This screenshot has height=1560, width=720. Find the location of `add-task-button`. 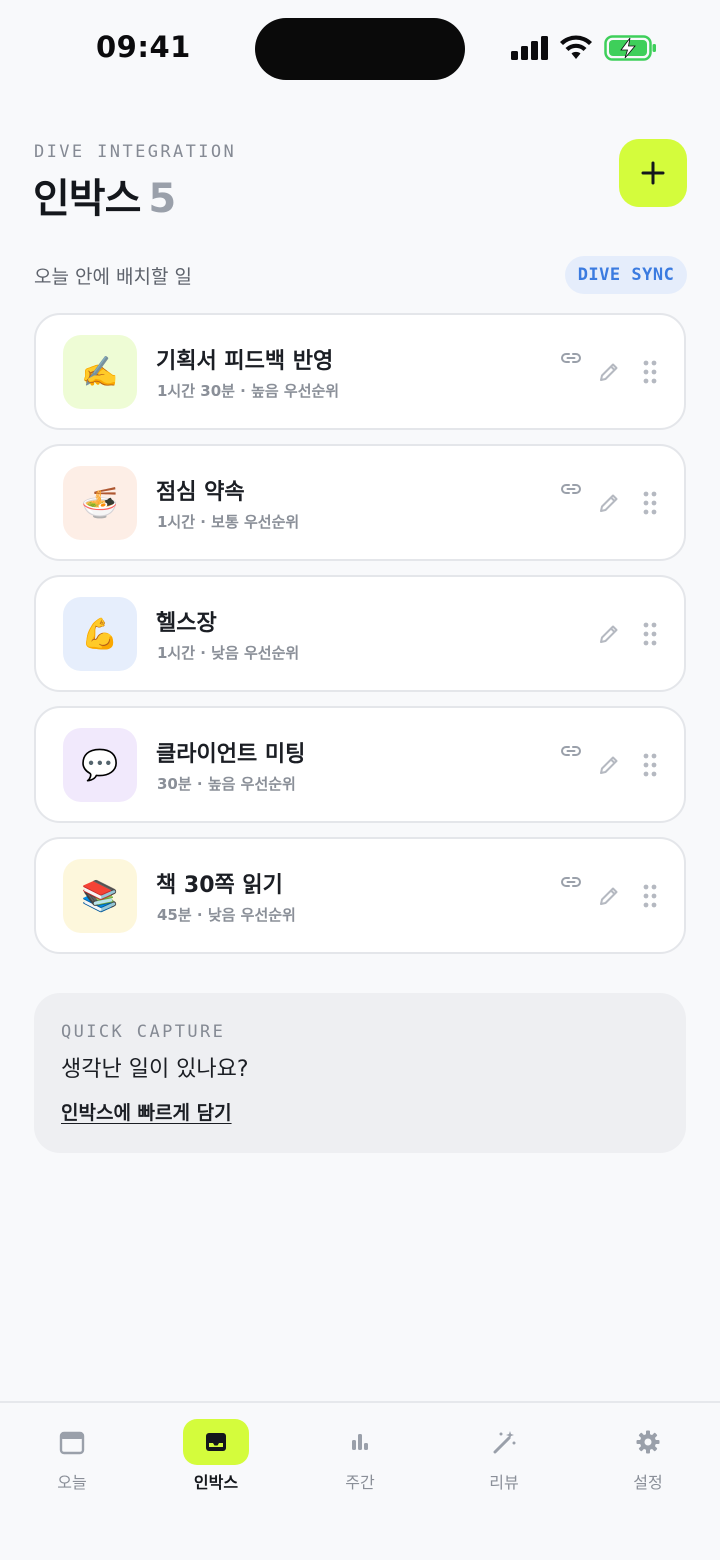

add-task-button is located at coordinates (653, 173).